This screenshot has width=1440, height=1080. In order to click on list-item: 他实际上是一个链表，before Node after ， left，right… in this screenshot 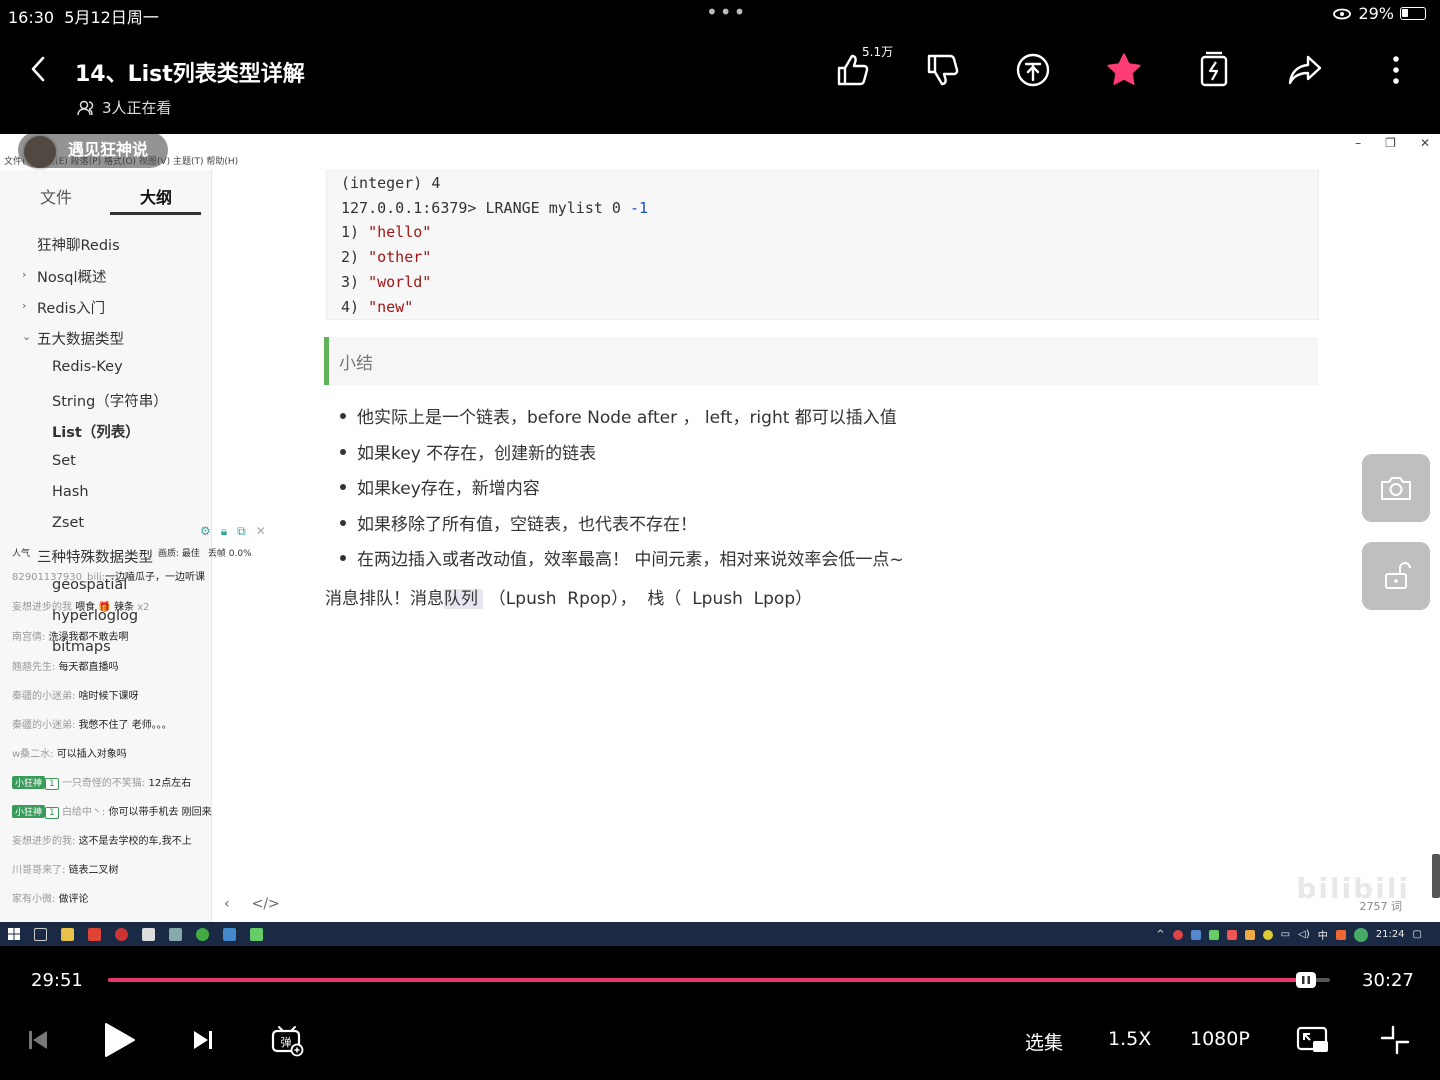, I will do `click(622, 421)`.